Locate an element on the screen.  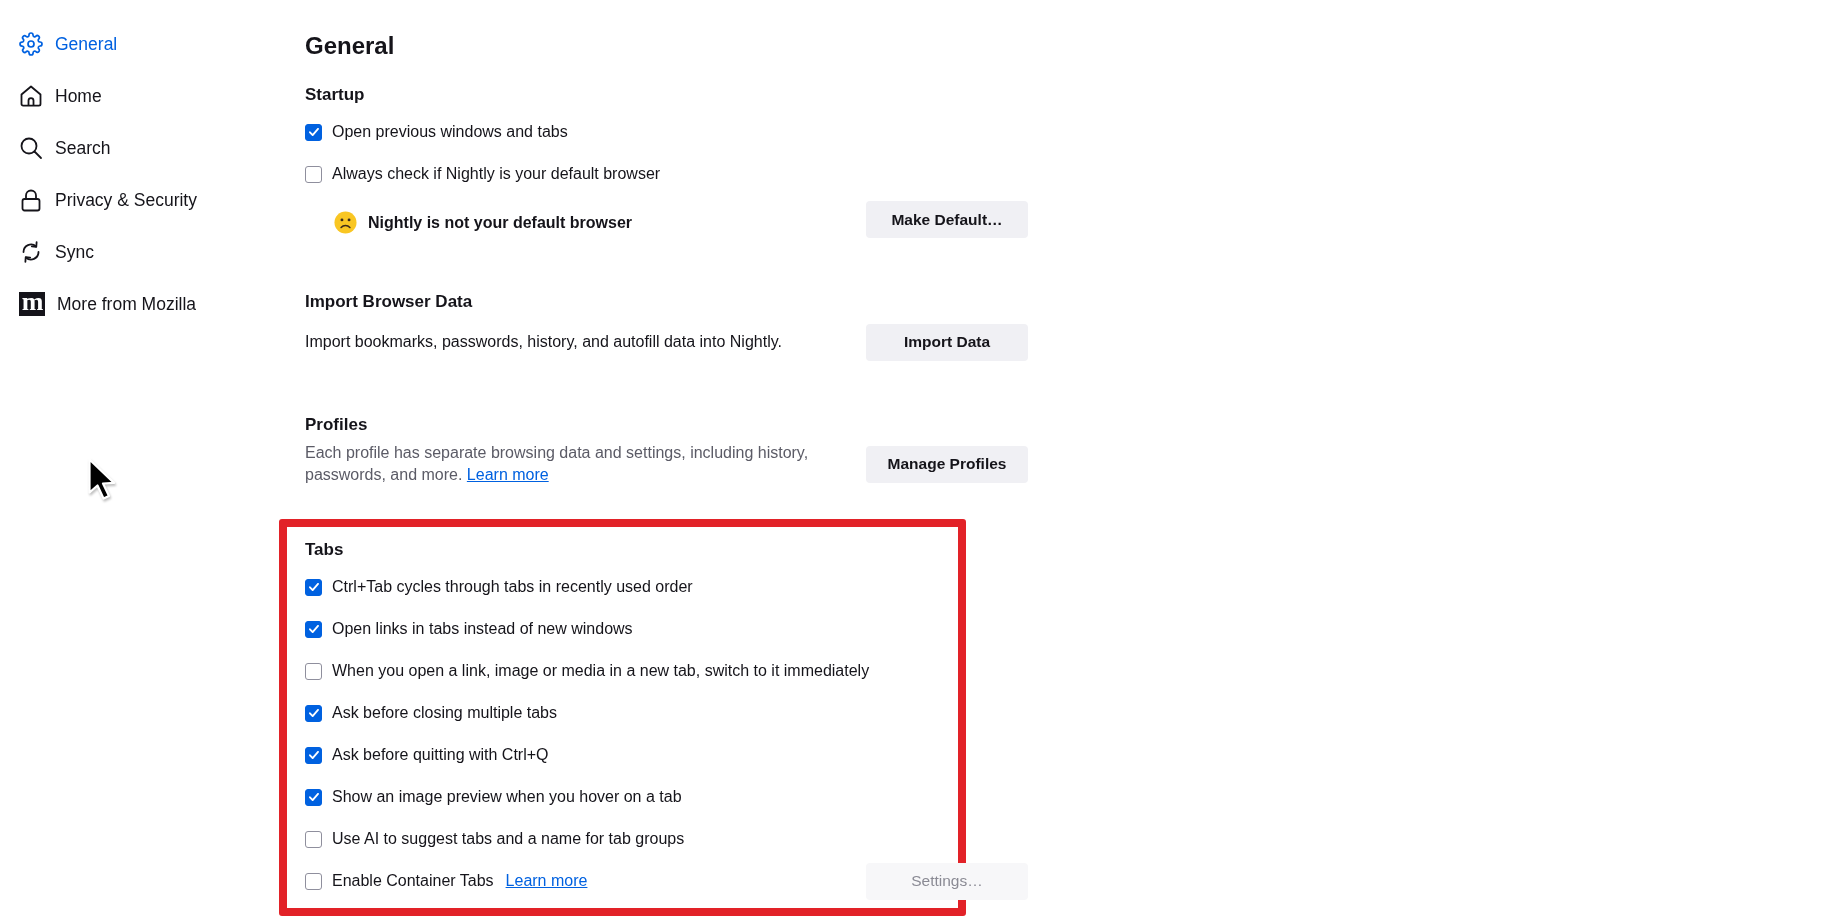
sad-face-icon is located at coordinates (345, 222).